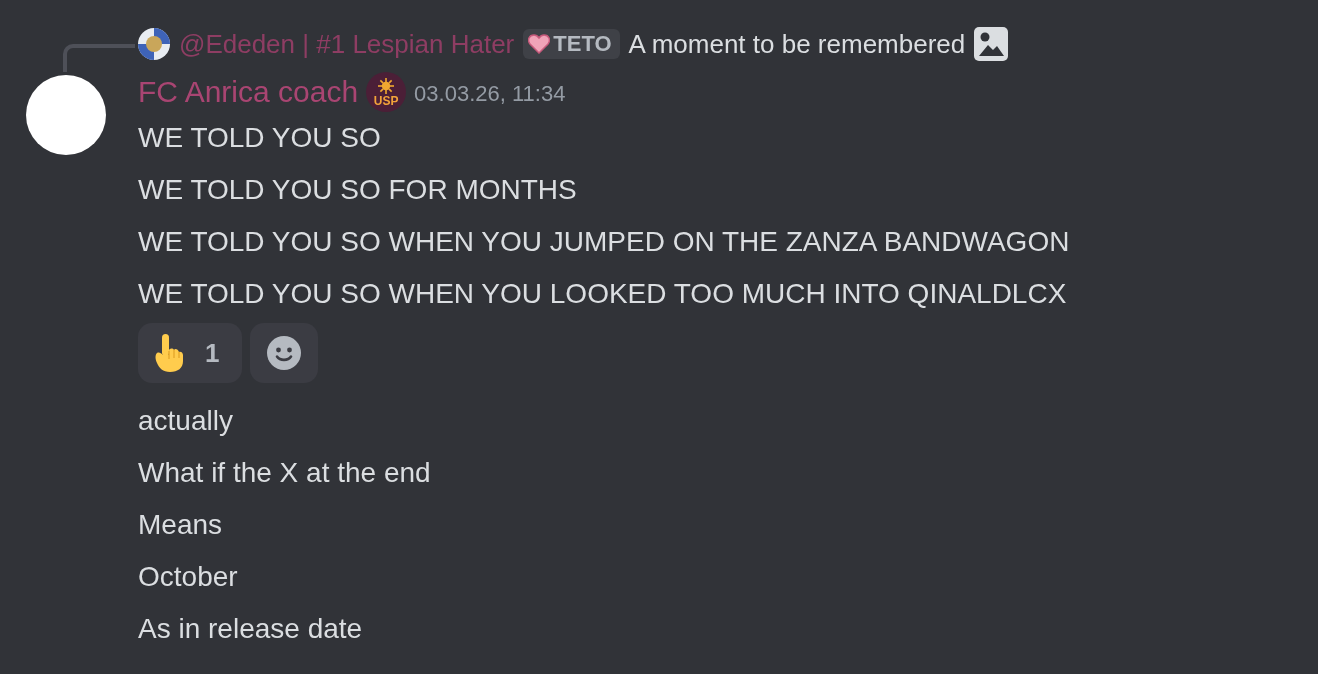  Describe the element at coordinates (154, 44) in the screenshot. I see `avatar` at that location.